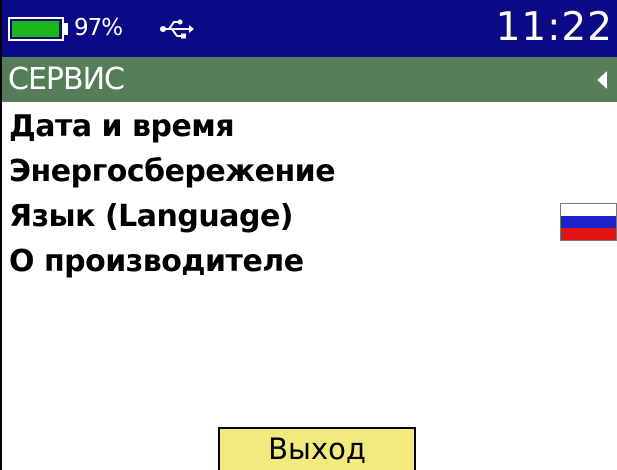 The width and height of the screenshot is (617, 470). What do you see at coordinates (122, 126) in the screenshot?
I see `menu-item-label: Дата и время` at bounding box center [122, 126].